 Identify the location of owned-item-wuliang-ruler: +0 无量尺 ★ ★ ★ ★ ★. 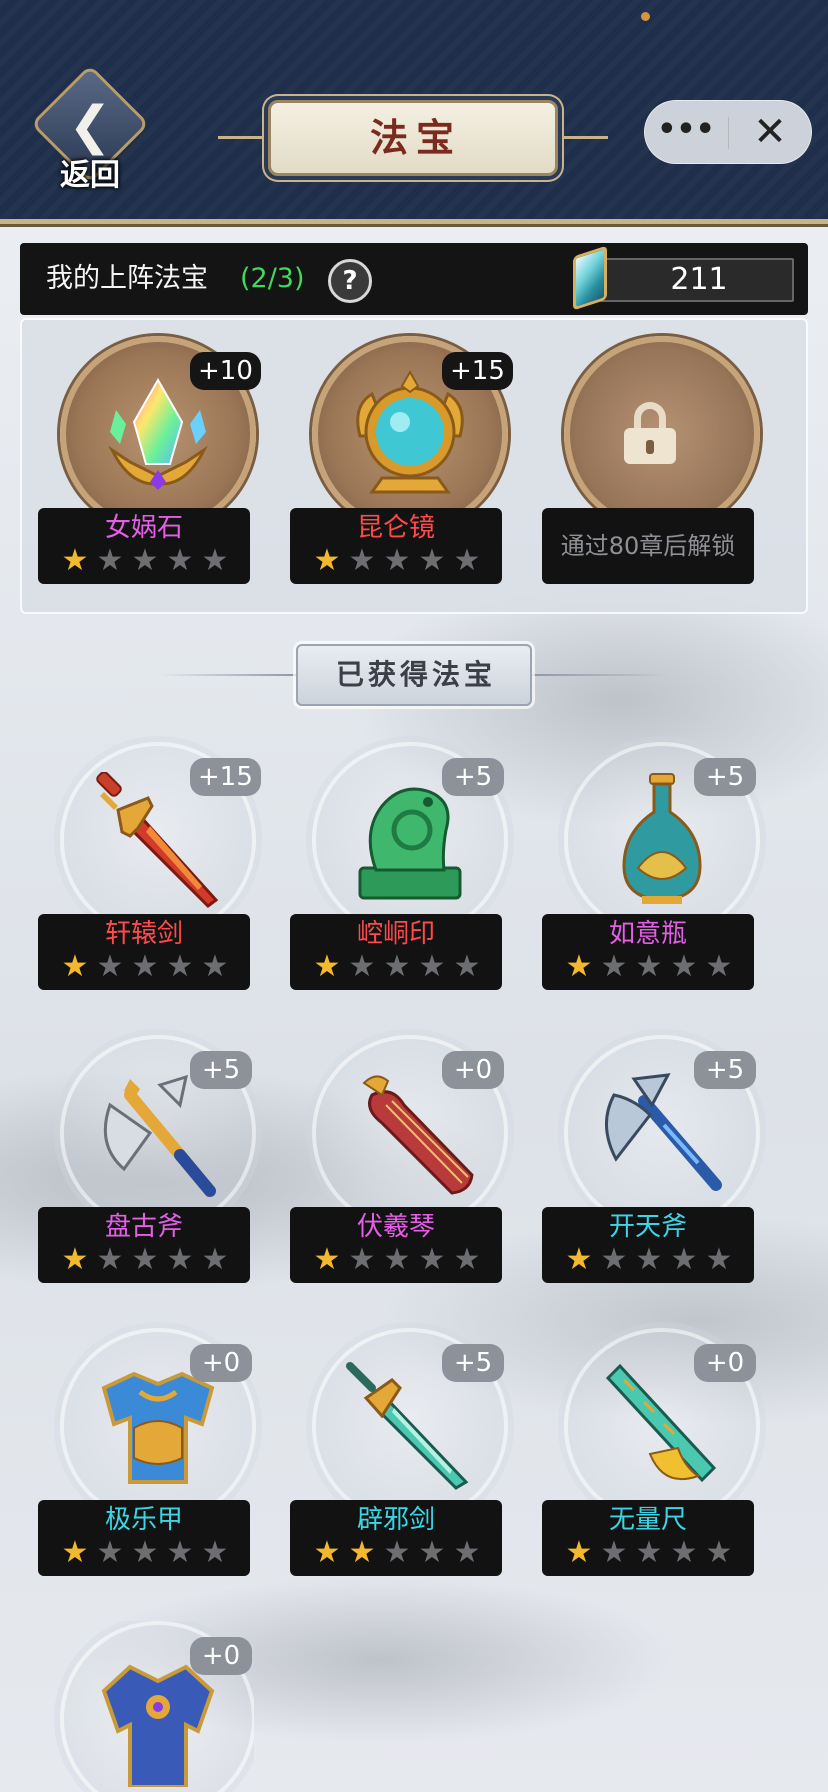
(651, 1453).